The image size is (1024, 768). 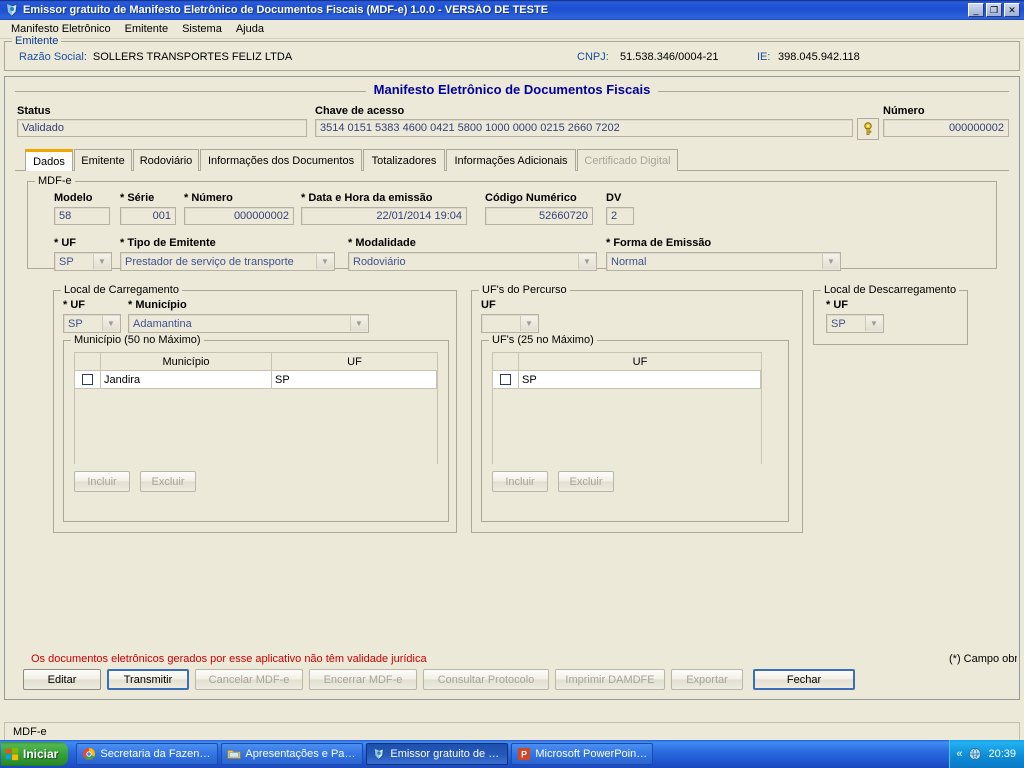 I want to click on globe-icon, so click(x=975, y=754).